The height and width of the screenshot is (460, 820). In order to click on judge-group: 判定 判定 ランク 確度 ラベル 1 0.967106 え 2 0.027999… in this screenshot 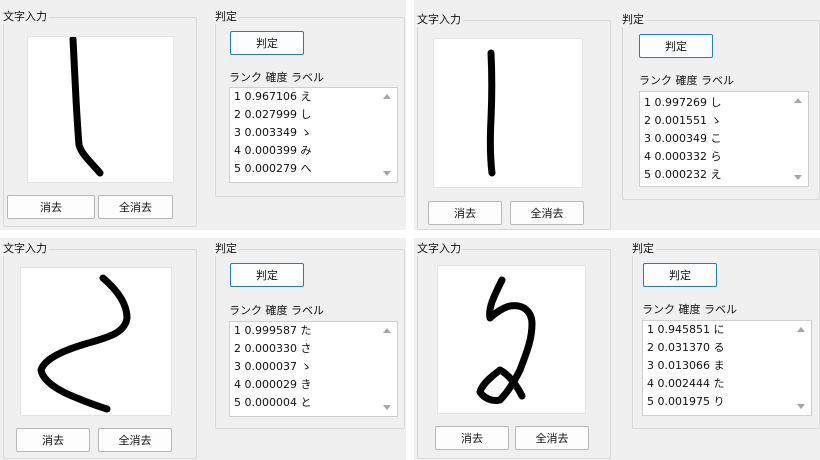, I will do `click(310, 103)`.